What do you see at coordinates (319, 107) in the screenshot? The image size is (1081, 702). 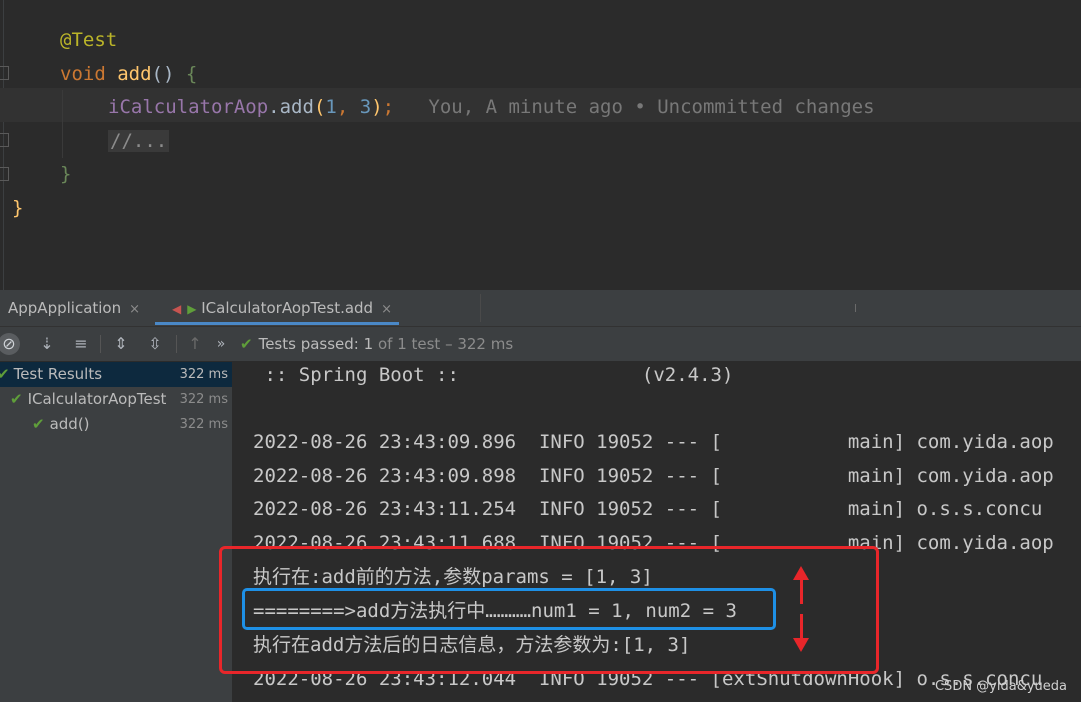 I see `call-open-paren: (` at bounding box center [319, 107].